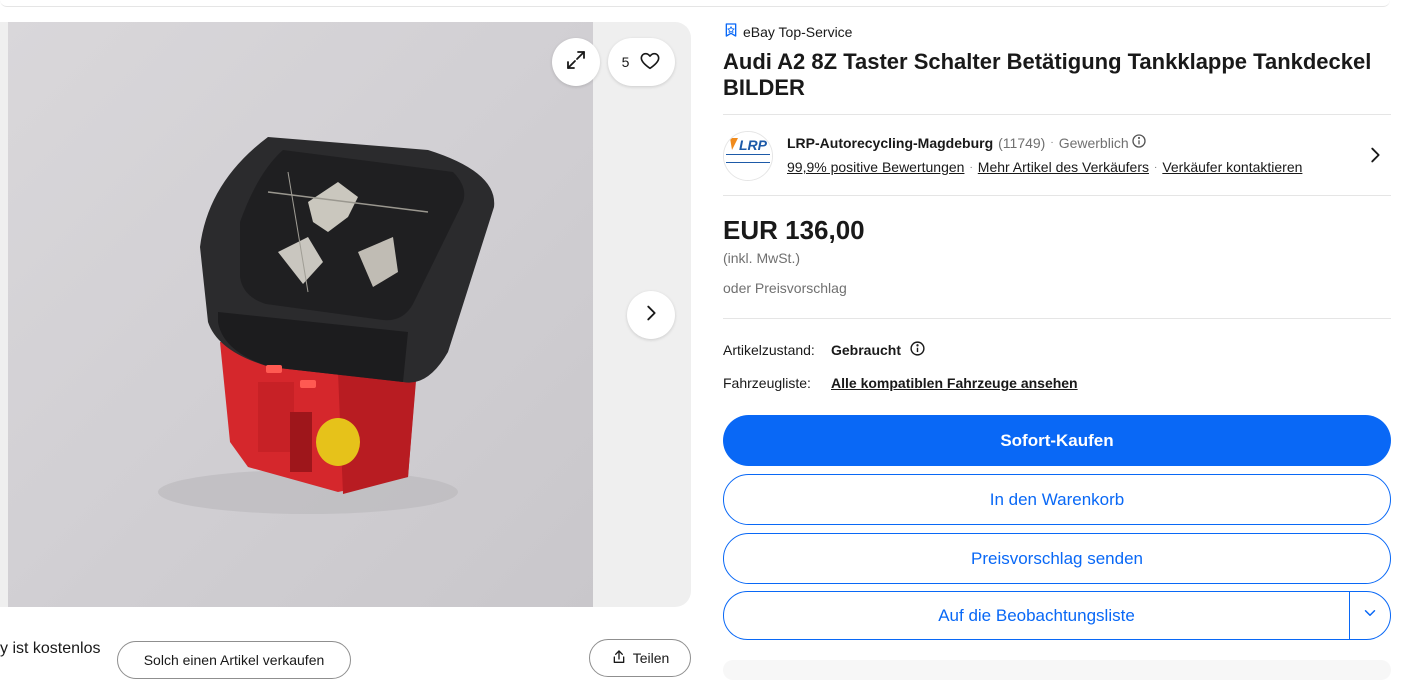 The image size is (1407, 680). Describe the element at coordinates (785, 288) in the screenshot. I see `offer-note: oder Preisvorschlag` at that location.